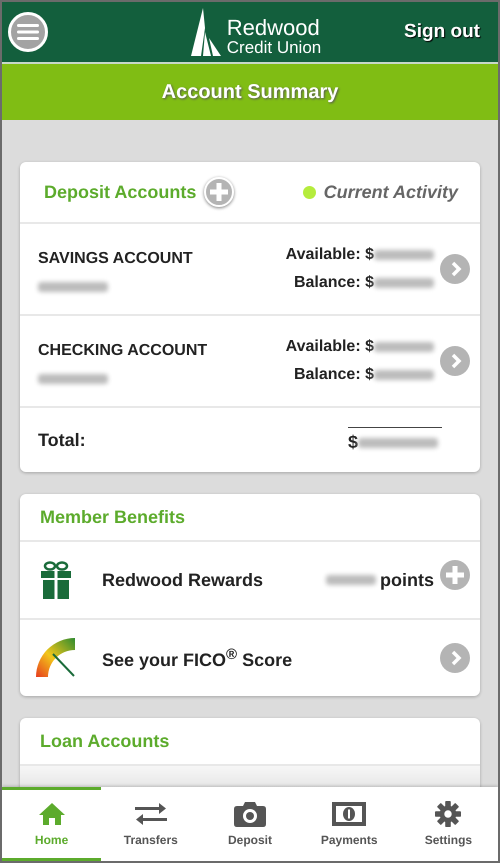 The height and width of the screenshot is (863, 500). What do you see at coordinates (351, 580) in the screenshot?
I see `blurred-points` at bounding box center [351, 580].